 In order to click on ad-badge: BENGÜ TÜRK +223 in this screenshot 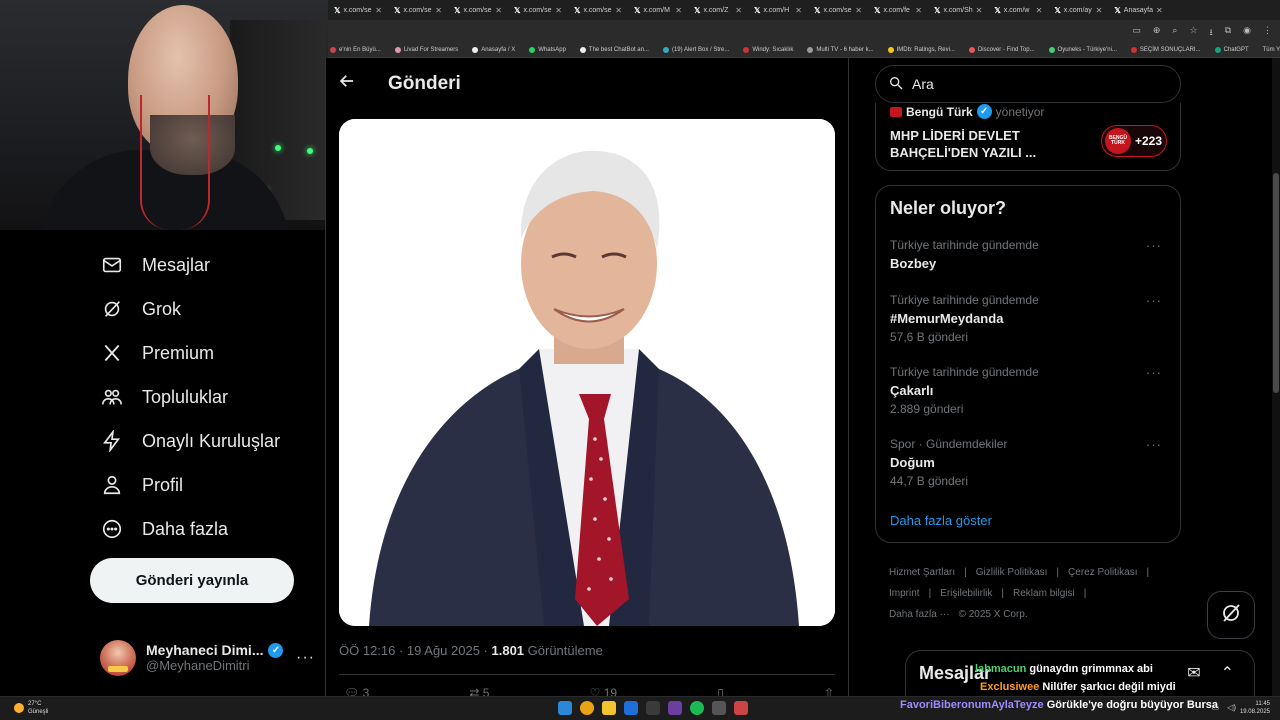, I will do `click(1134, 141)`.